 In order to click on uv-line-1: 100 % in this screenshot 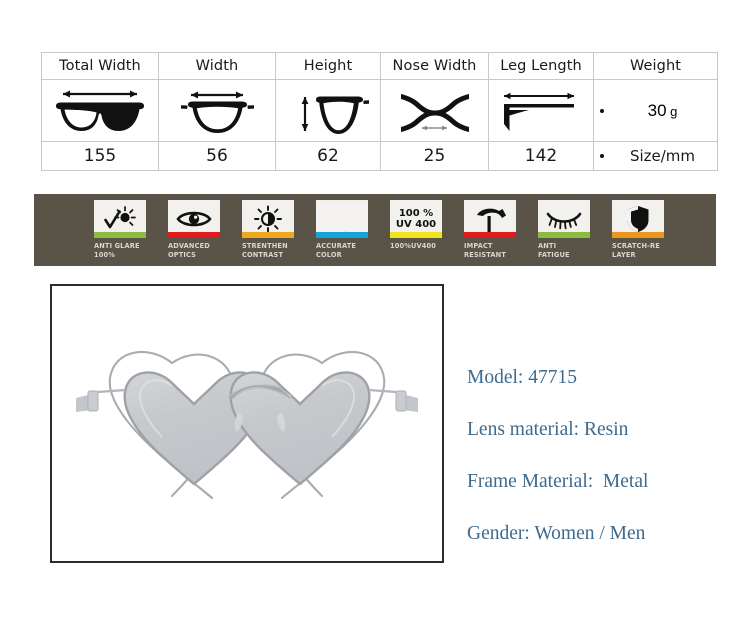, I will do `click(416, 213)`.